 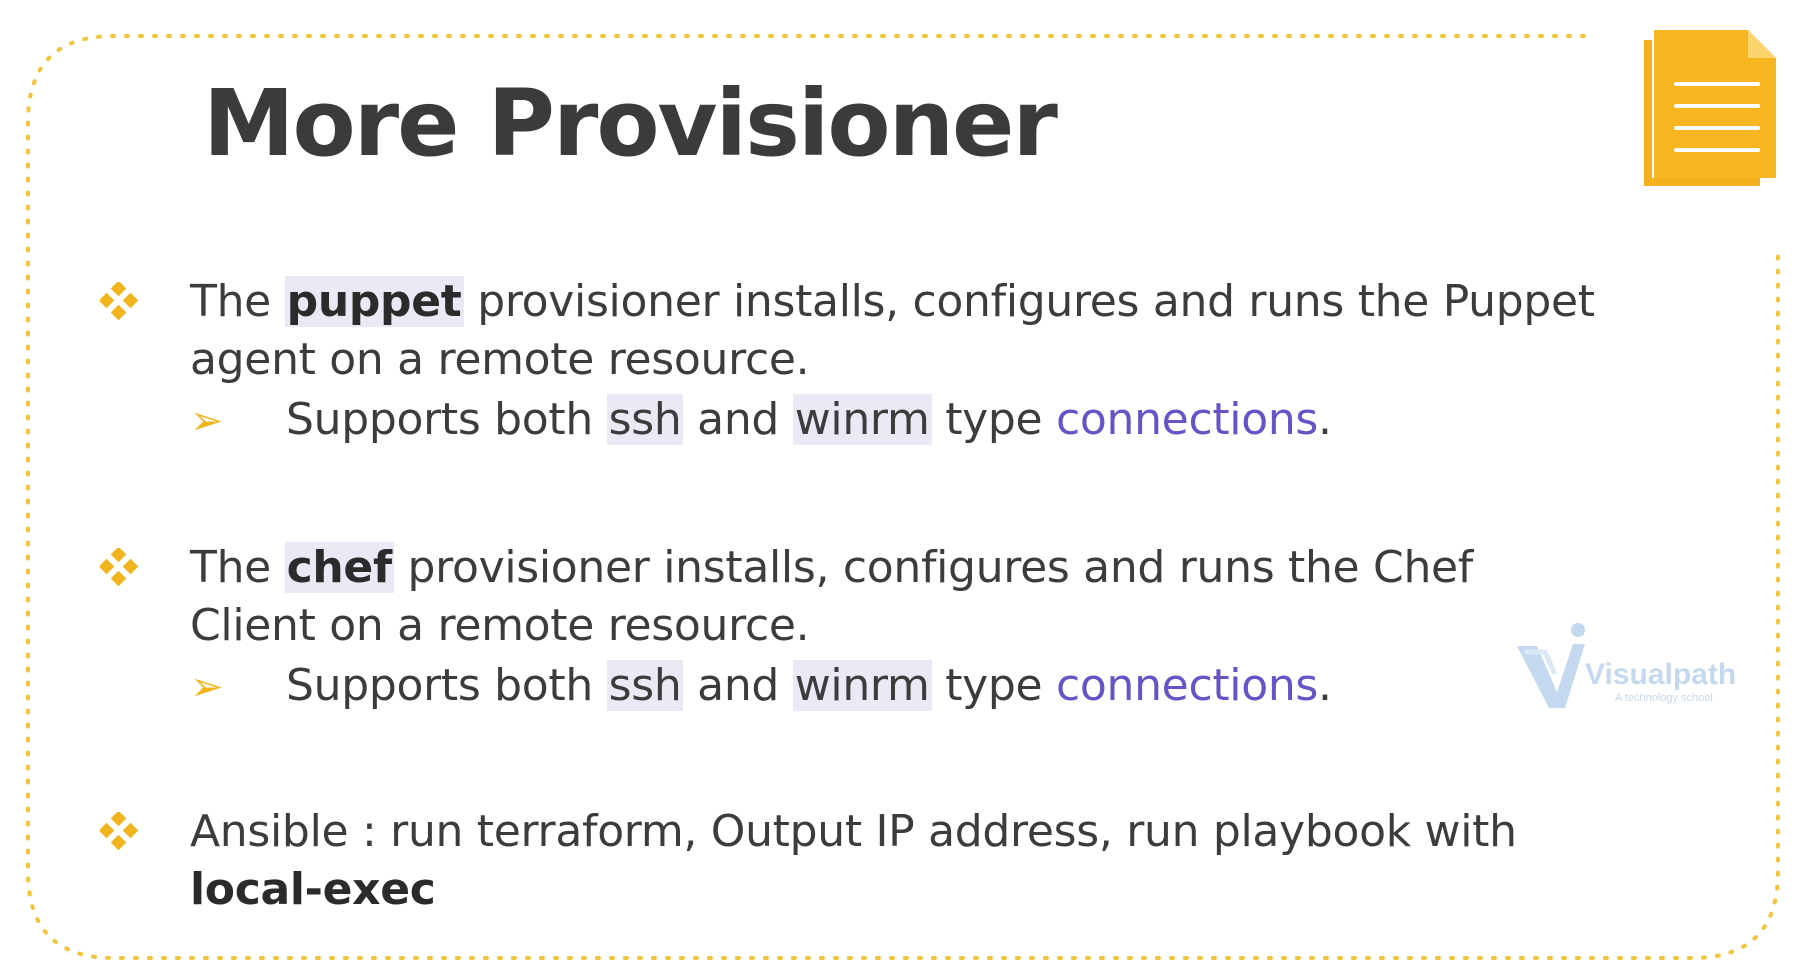 I want to click on keyword-local-exec: local-exec, so click(x=313, y=889).